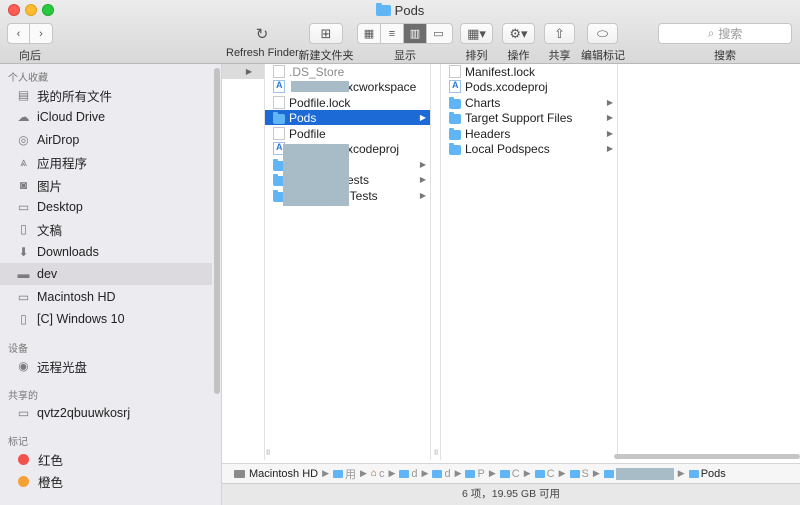  I want to click on all-files-icon: ▤, so click(23, 95).